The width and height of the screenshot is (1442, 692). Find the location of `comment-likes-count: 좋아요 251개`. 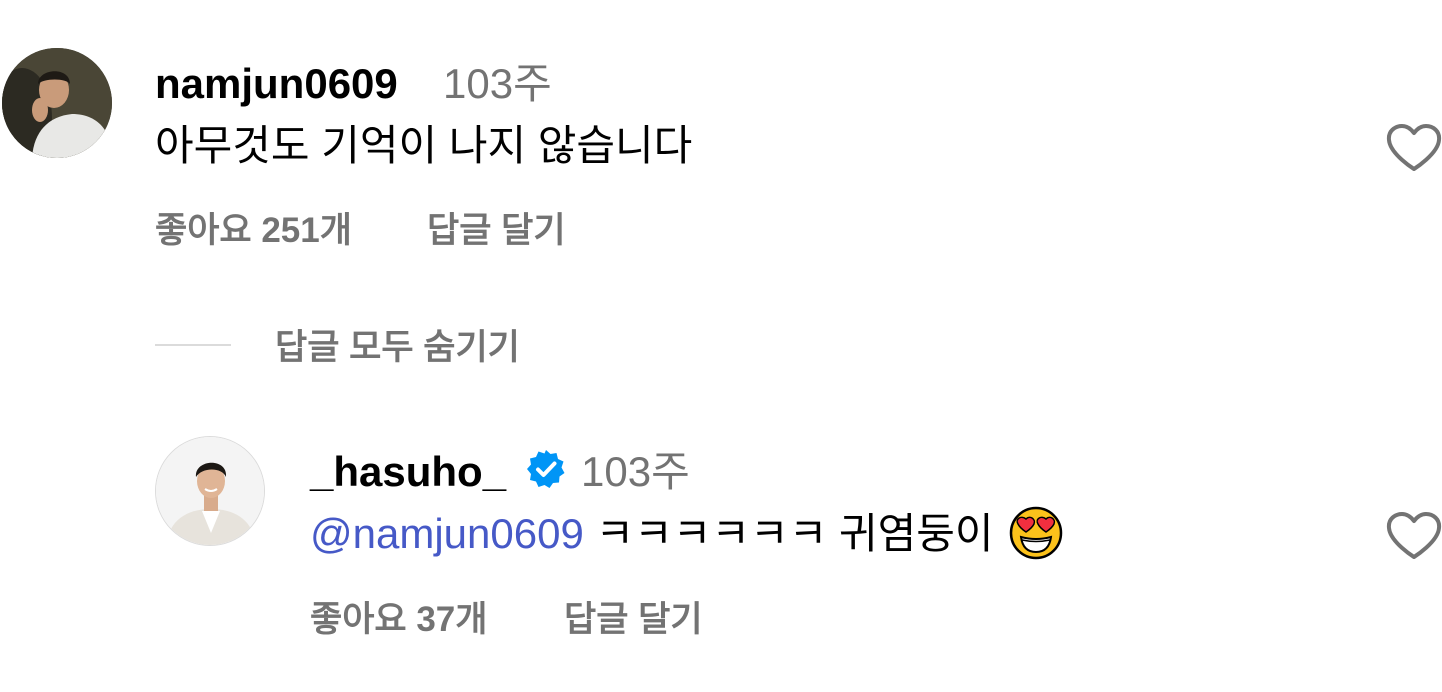

comment-likes-count: 좋아요 251개 is located at coordinates (253, 231).